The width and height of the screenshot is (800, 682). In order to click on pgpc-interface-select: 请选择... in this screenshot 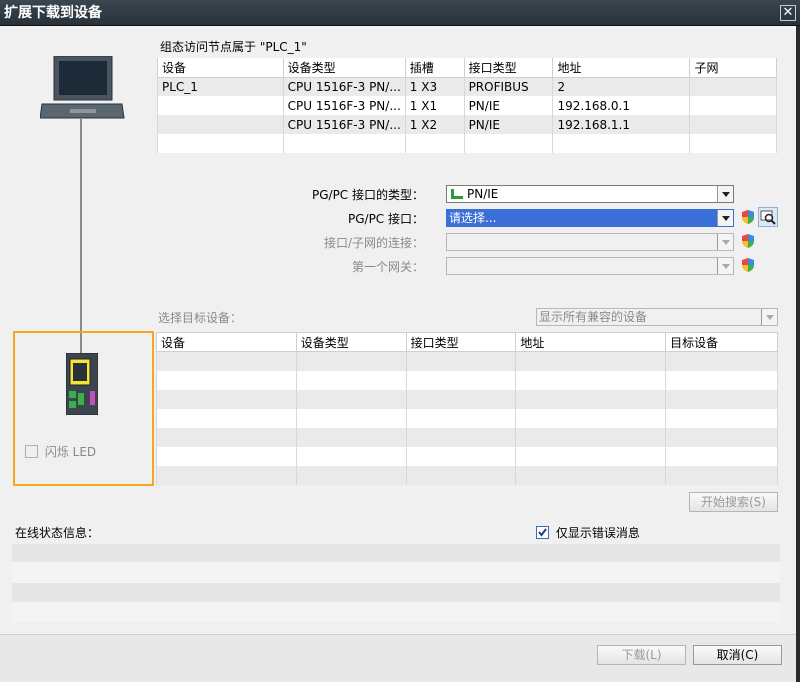, I will do `click(590, 218)`.